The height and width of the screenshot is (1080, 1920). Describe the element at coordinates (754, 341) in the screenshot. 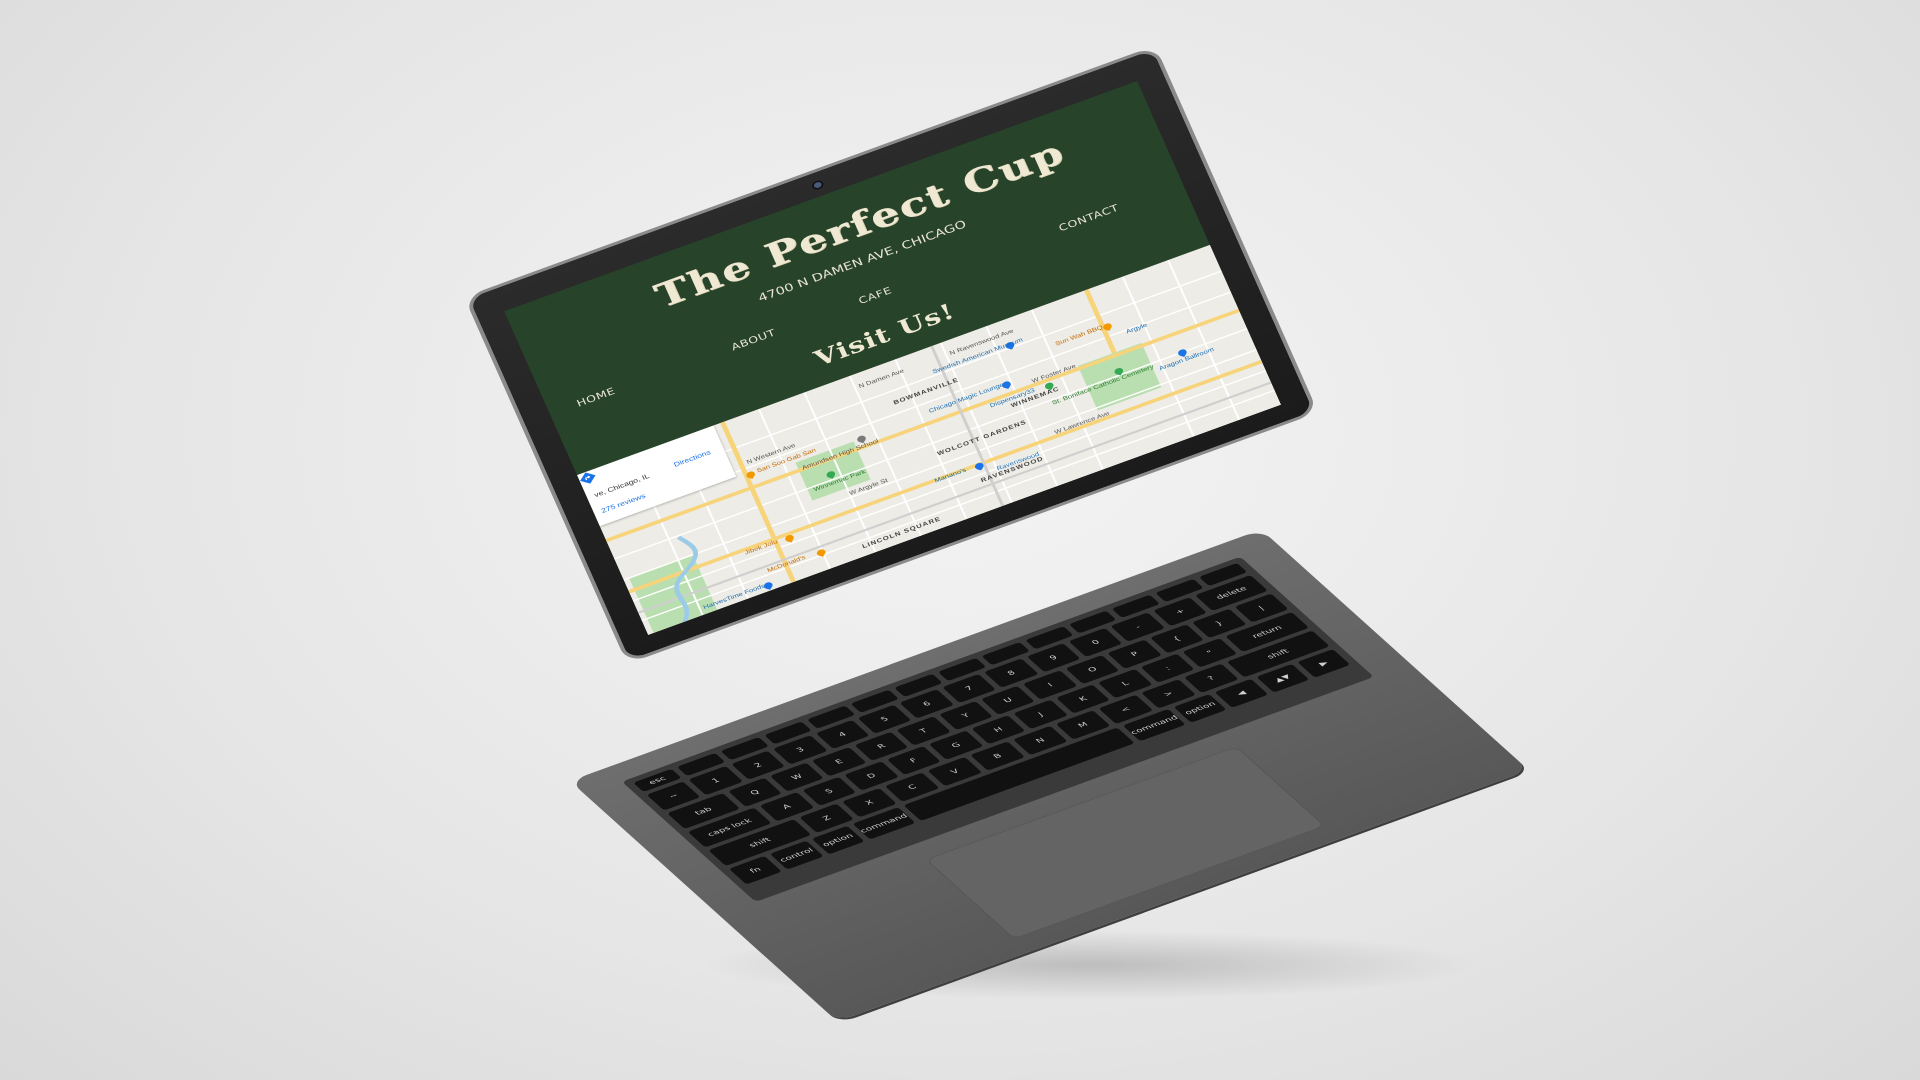

I see `nav-about-link: ABOUT` at that location.